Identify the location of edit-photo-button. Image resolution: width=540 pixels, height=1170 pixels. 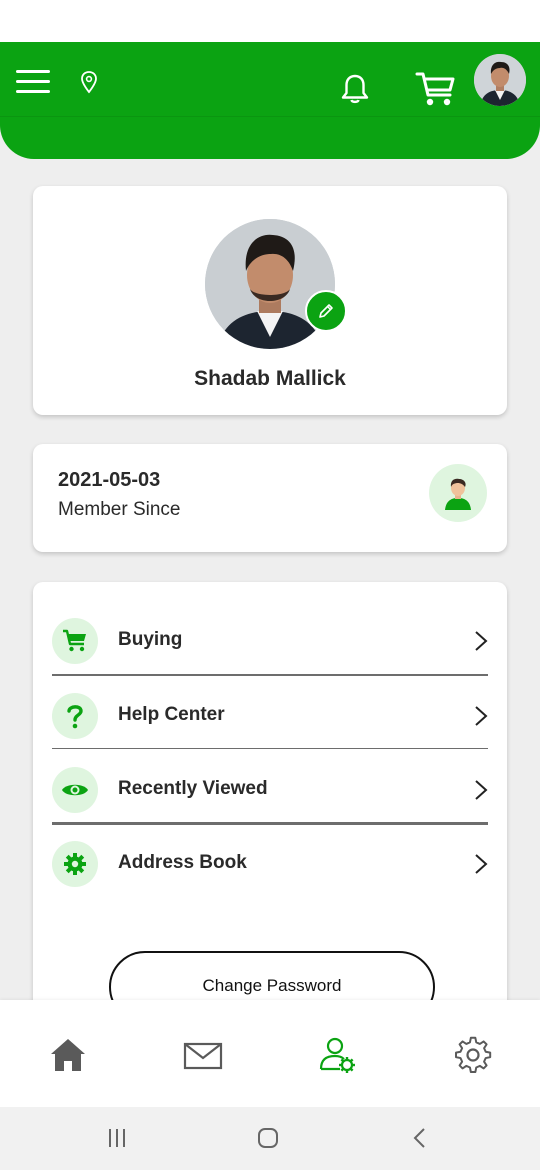
(326, 311).